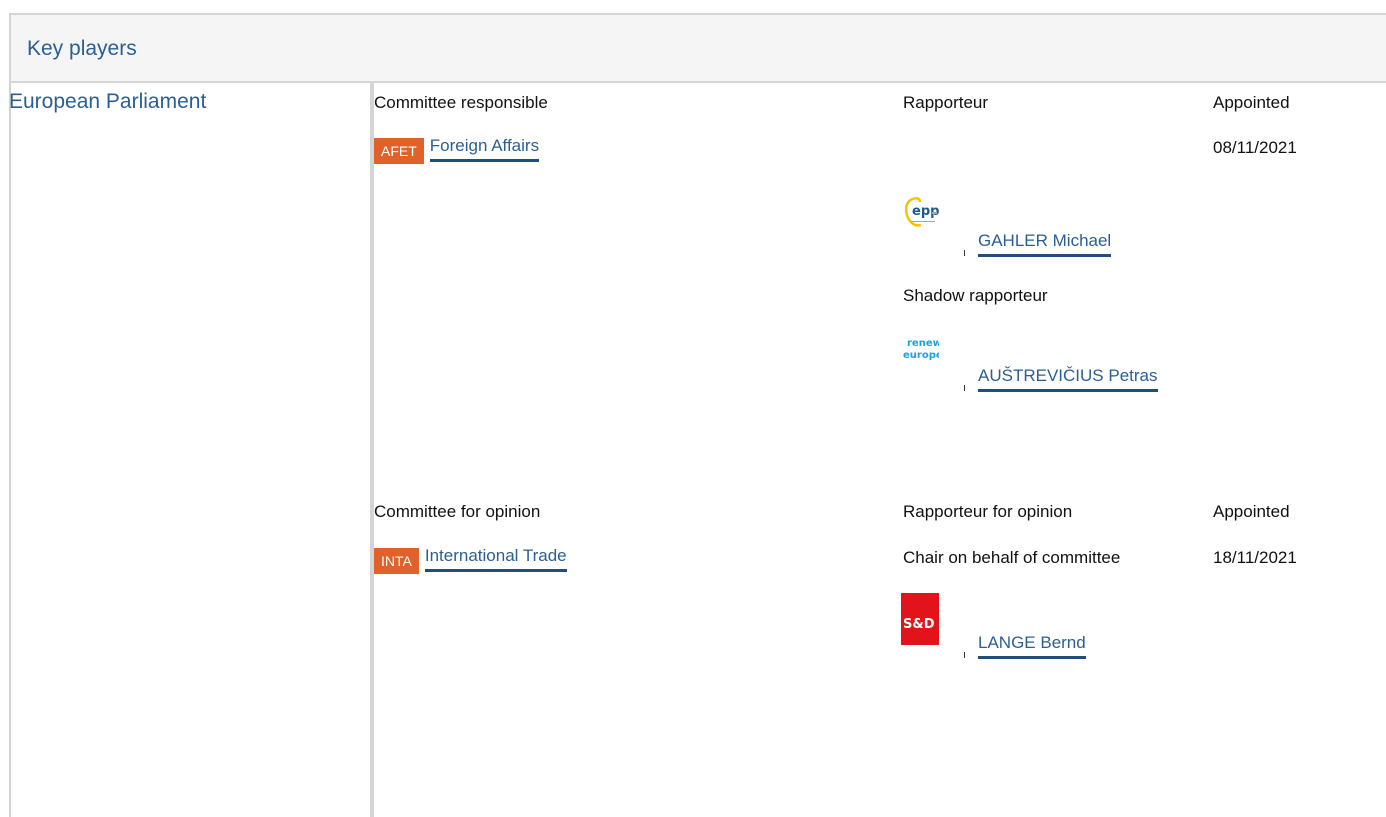 Image resolution: width=1386 pixels, height=817 pixels. I want to click on section-header: Key players, so click(697, 48).